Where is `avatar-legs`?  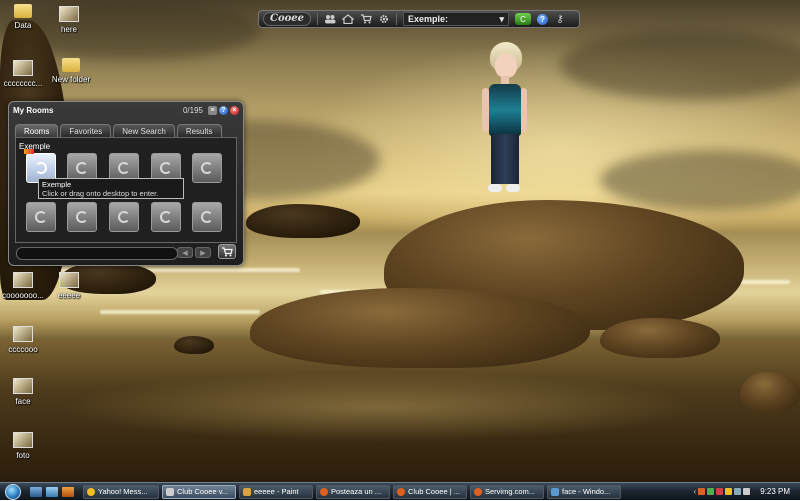
avatar-legs is located at coordinates (505, 159).